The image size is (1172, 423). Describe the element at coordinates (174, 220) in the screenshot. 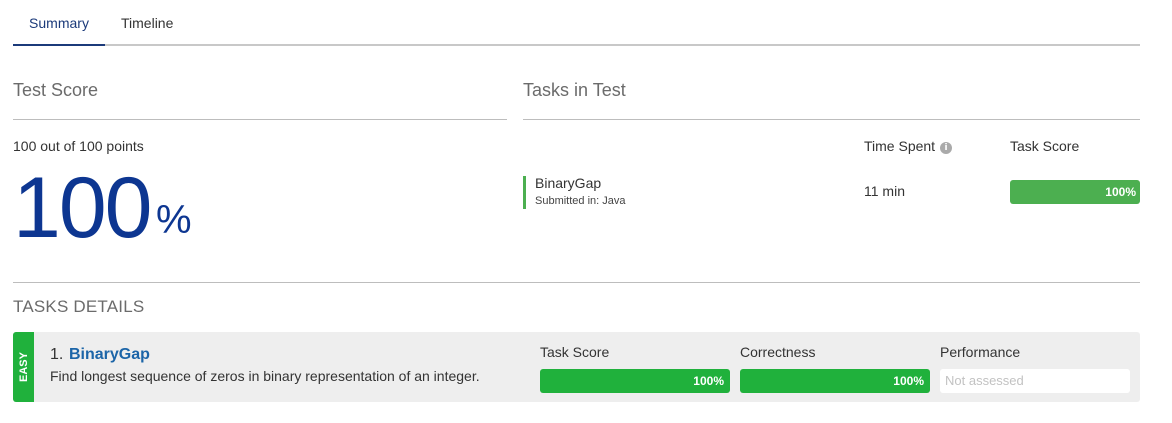

I see `score-percent-sign: %` at that location.